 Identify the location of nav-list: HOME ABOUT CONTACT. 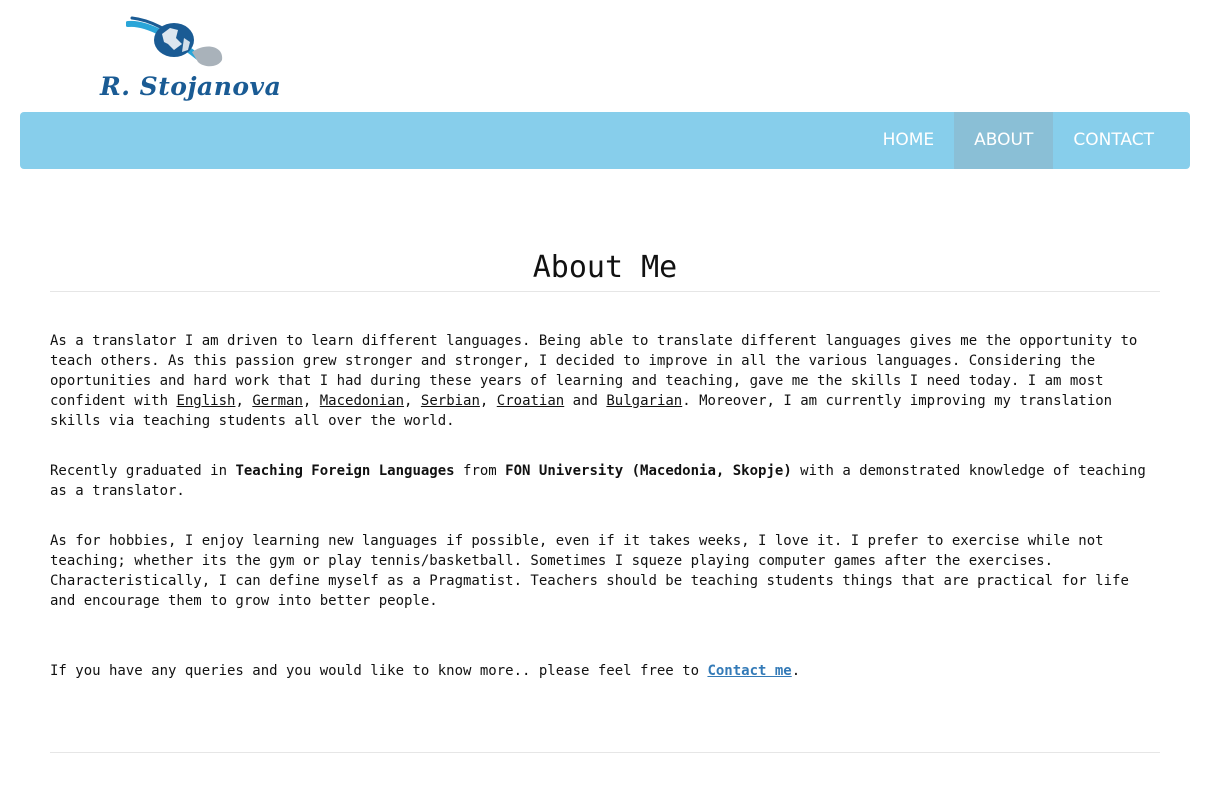
(1018, 140).